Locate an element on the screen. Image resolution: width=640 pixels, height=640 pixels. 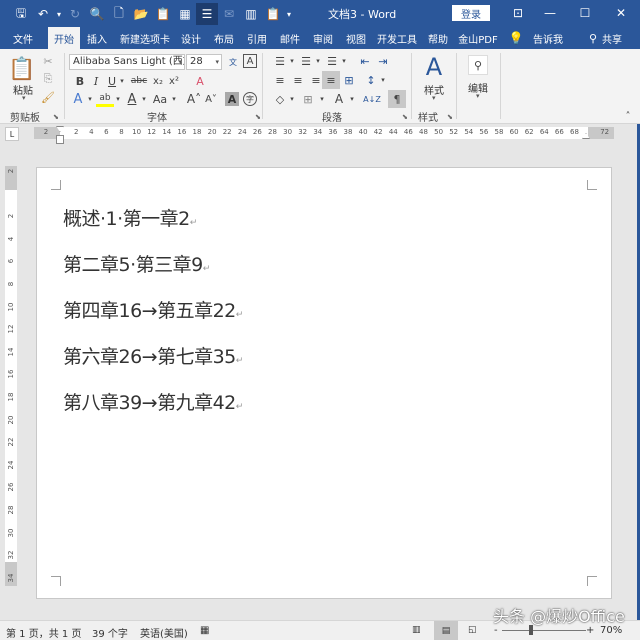
format-painter-icon: 🖌 is located at coordinates (48, 97).